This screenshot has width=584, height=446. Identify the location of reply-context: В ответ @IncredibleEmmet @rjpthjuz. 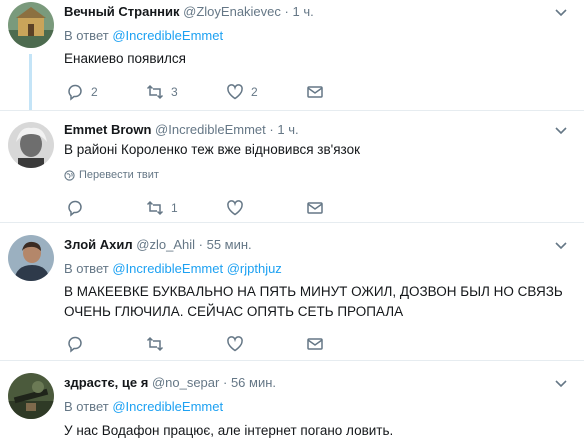
(173, 269).